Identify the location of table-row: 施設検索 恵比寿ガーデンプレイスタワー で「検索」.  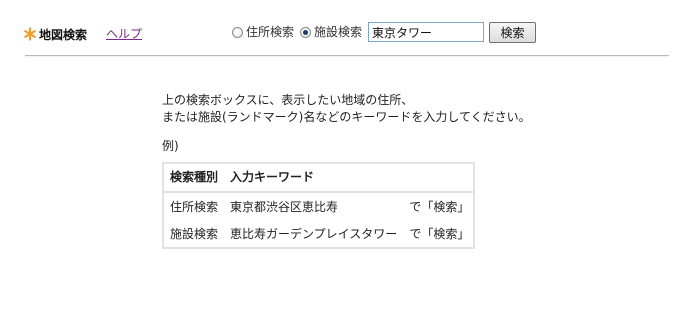
(318, 234).